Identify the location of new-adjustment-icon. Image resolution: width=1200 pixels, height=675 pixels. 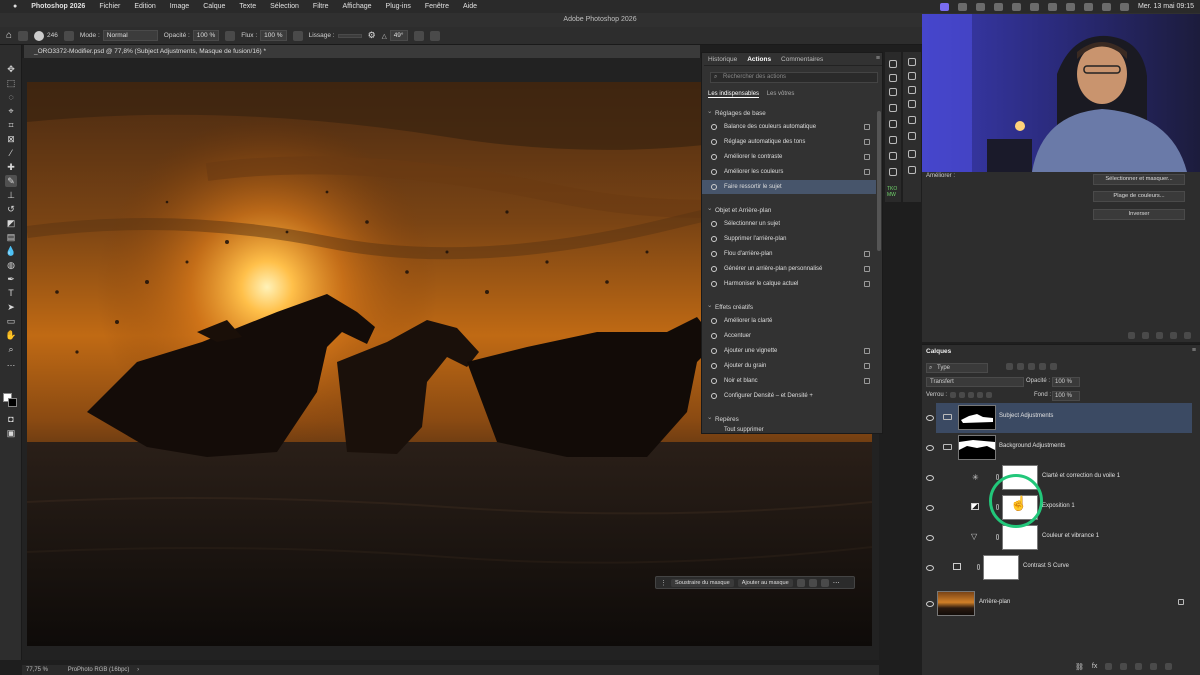
(1124, 666).